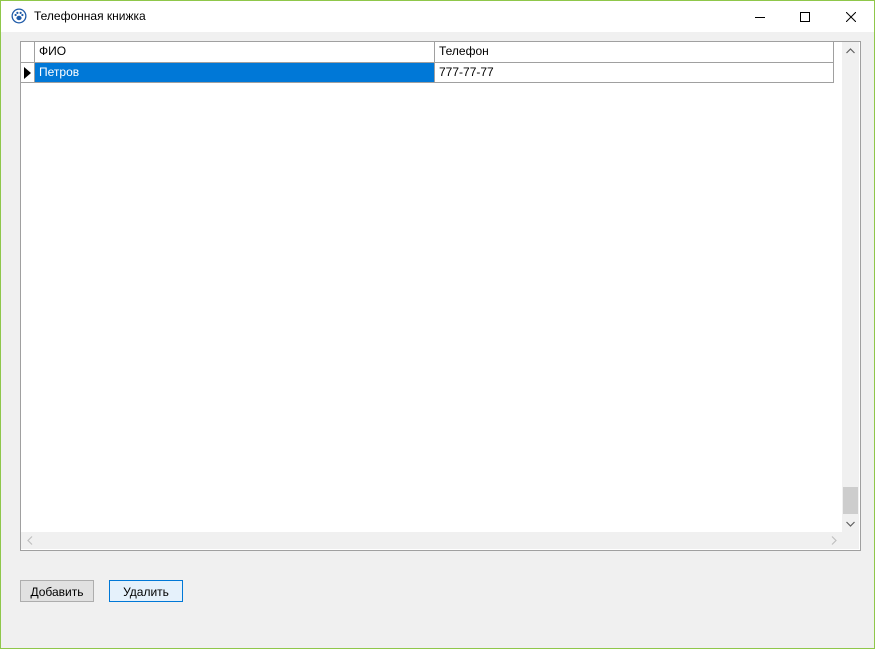  What do you see at coordinates (90, 16) in the screenshot?
I see `window-title: Телефонная книжка` at bounding box center [90, 16].